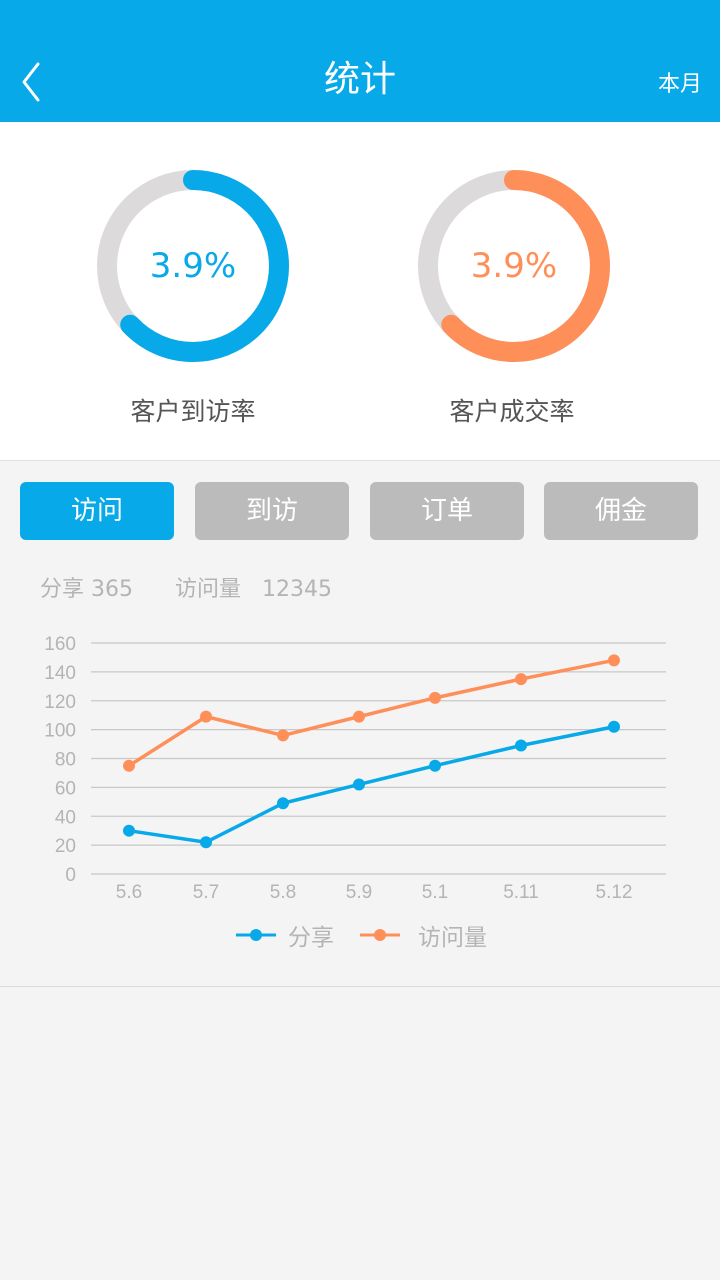 The image size is (720, 1280). What do you see at coordinates (296, 589) in the screenshot?
I see `visits-value: 12345` at bounding box center [296, 589].